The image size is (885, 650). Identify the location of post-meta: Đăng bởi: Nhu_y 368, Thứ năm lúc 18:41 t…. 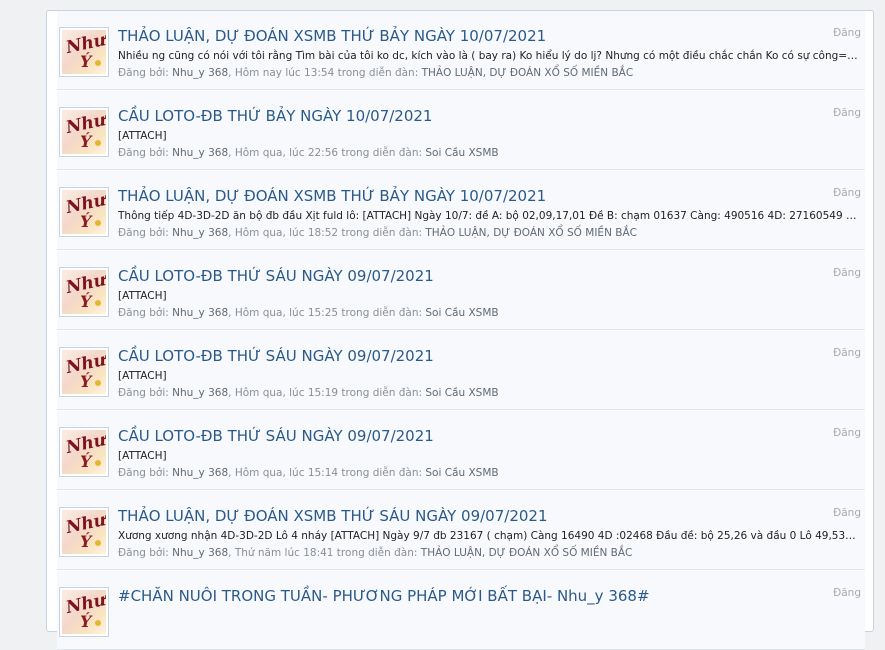
(375, 553).